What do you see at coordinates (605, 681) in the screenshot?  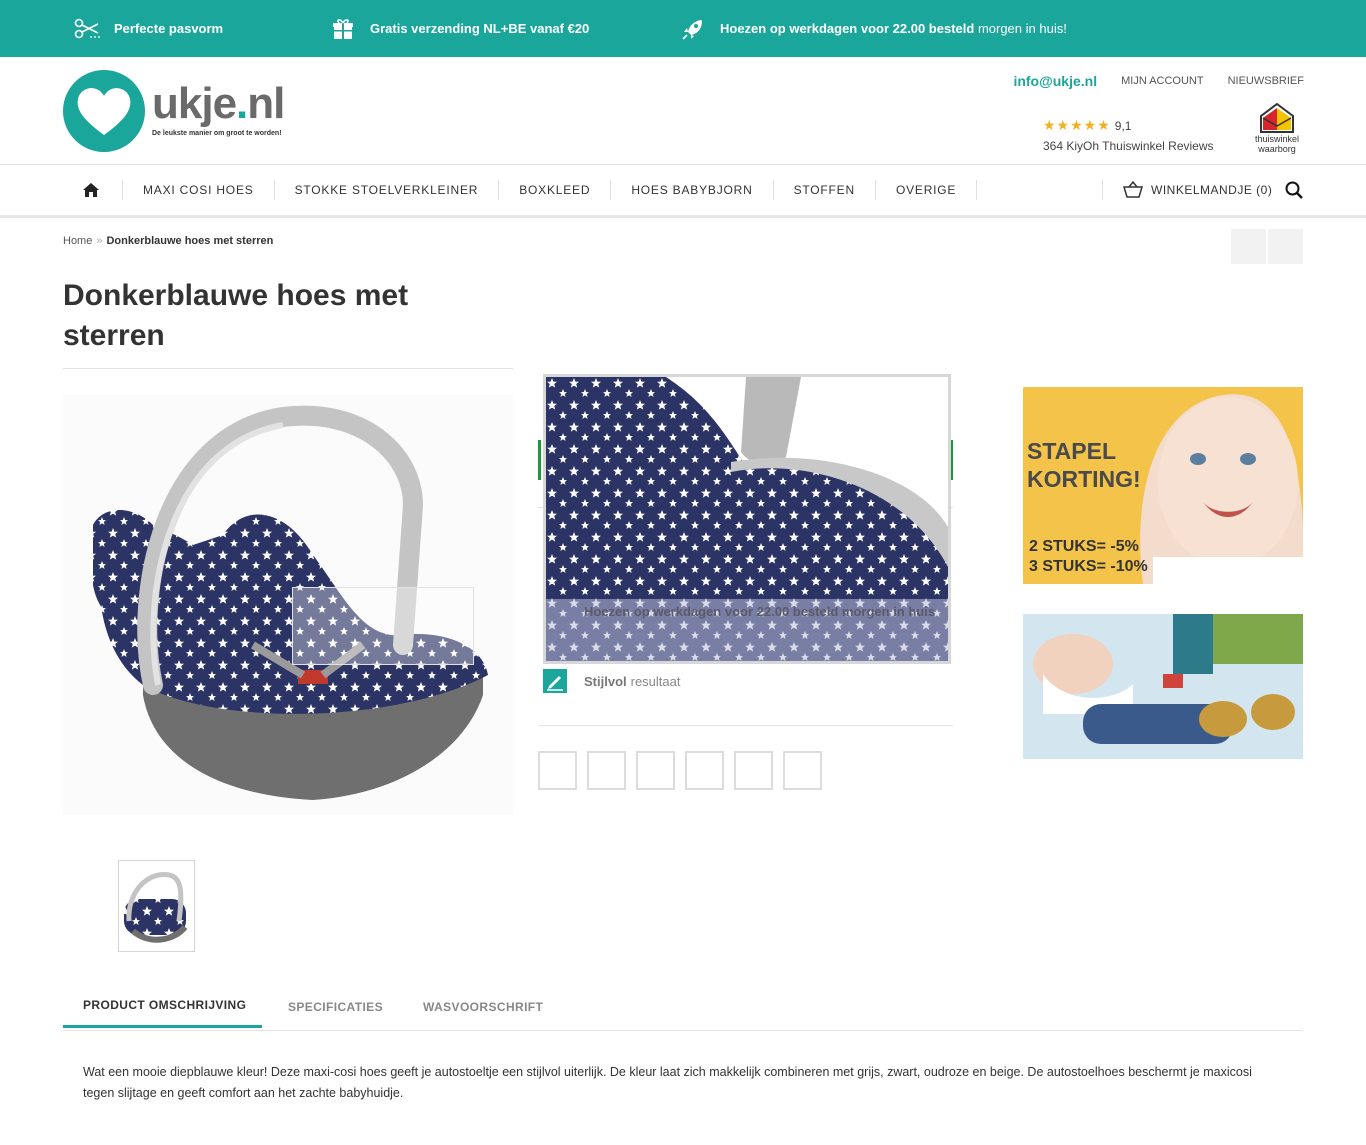 I see `benefit-bold: Stijlvol` at bounding box center [605, 681].